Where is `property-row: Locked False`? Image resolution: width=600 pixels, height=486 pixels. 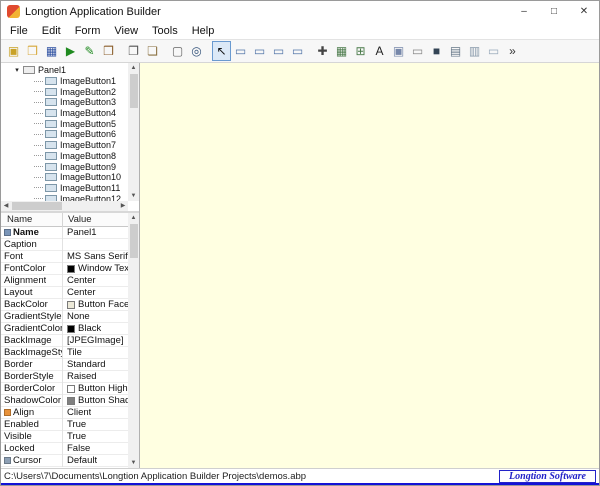 property-row: Locked False is located at coordinates (64, 448).